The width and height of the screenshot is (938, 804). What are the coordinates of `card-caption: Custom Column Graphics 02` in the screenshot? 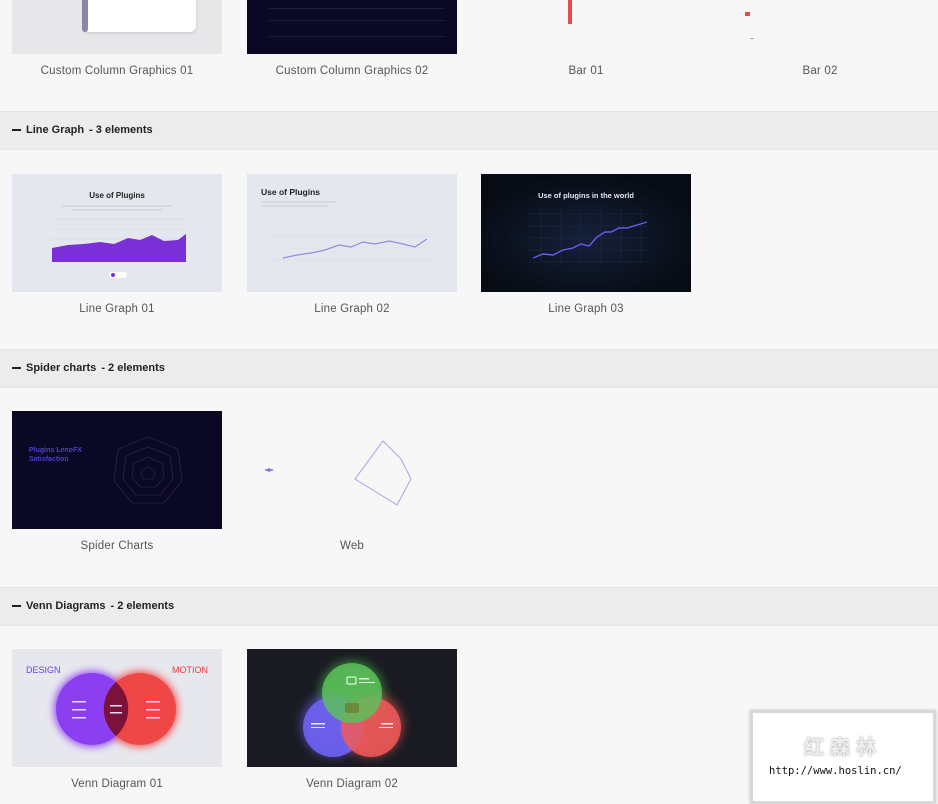 It's located at (352, 71).